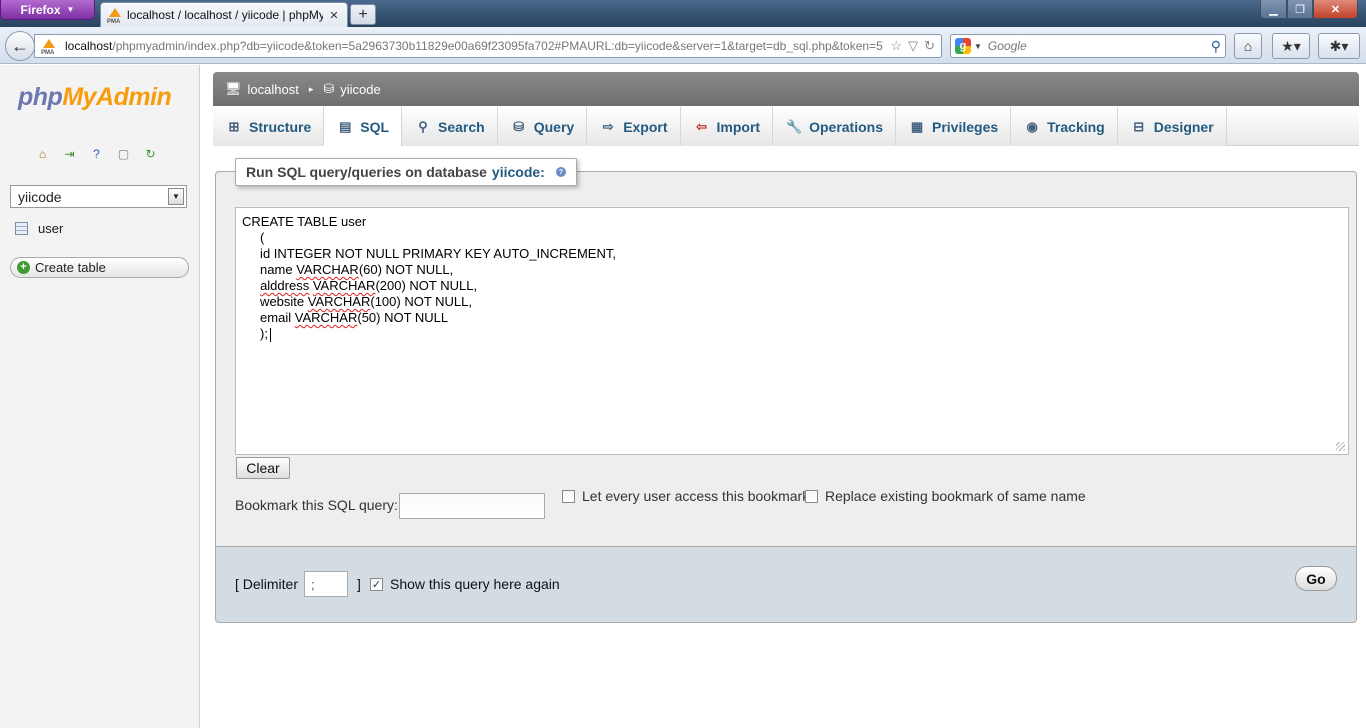 This screenshot has height=728, width=1366. I want to click on tab-export: ⇨ Export, so click(634, 126).